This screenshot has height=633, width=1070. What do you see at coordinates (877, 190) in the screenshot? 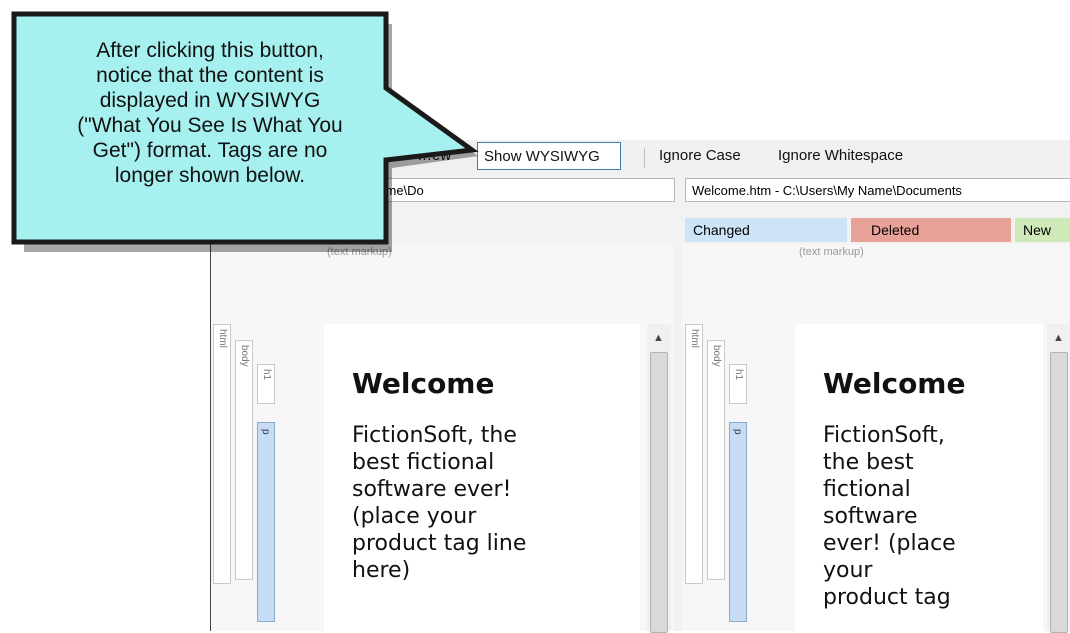
I see `right-file-path: Welcome.htm - C:\Users\My Name\Documents` at bounding box center [877, 190].